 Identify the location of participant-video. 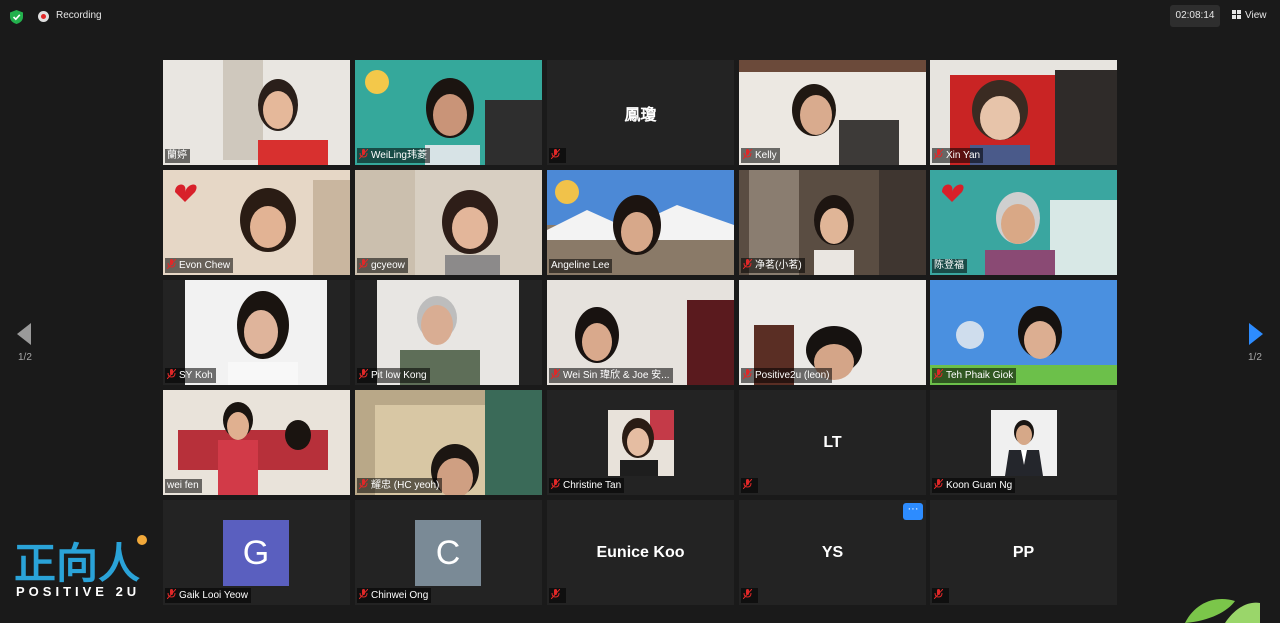
(256, 112).